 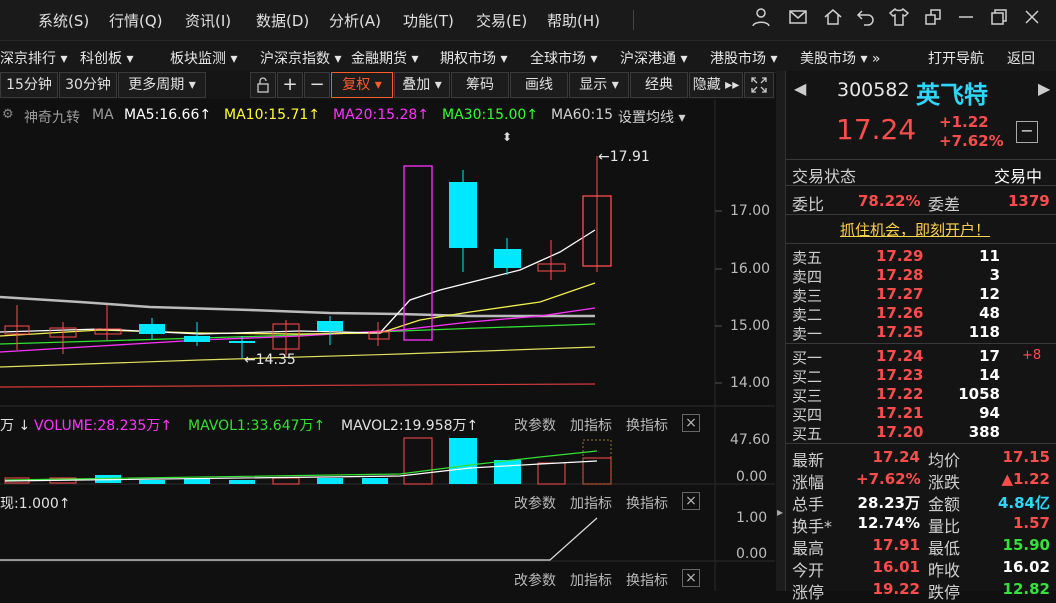 I want to click on sell-volume: 118, so click(x=984, y=332).